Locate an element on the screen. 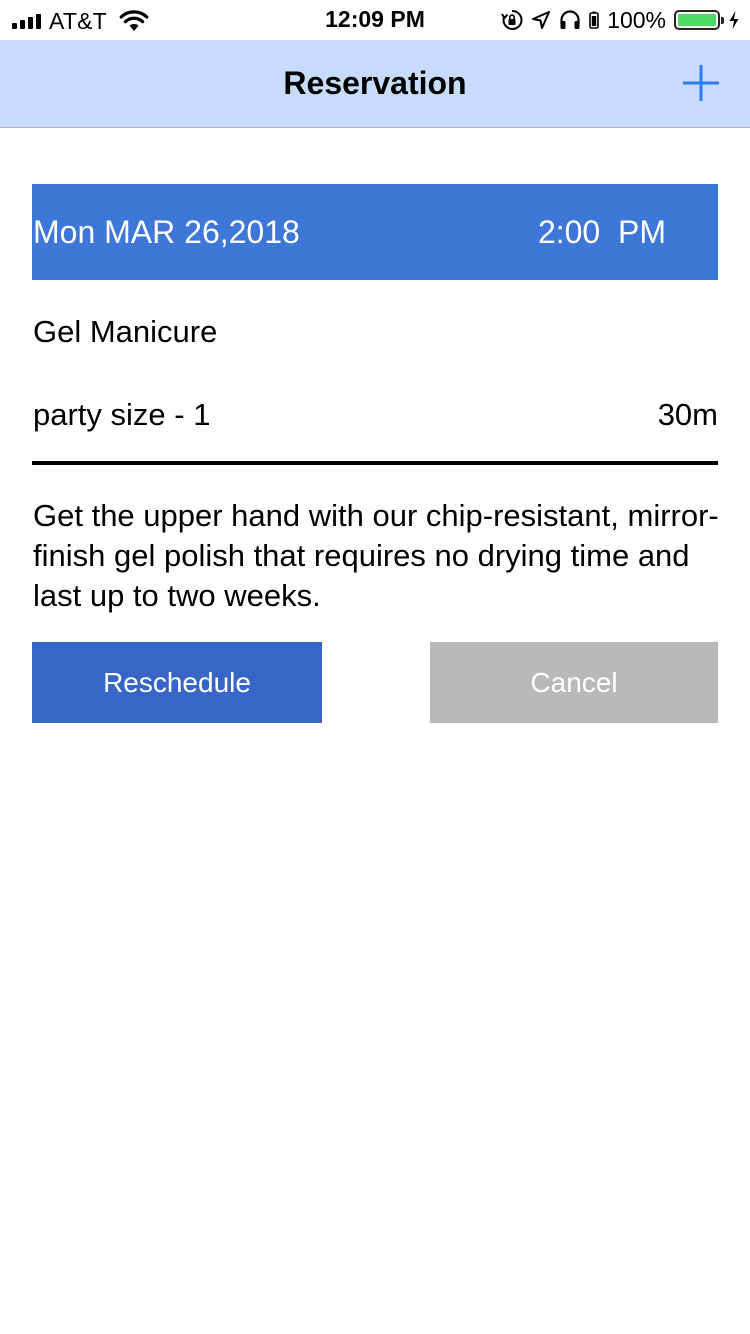 This screenshot has width=750, height=1334. party-size: party size - 1 is located at coordinates (122, 414).